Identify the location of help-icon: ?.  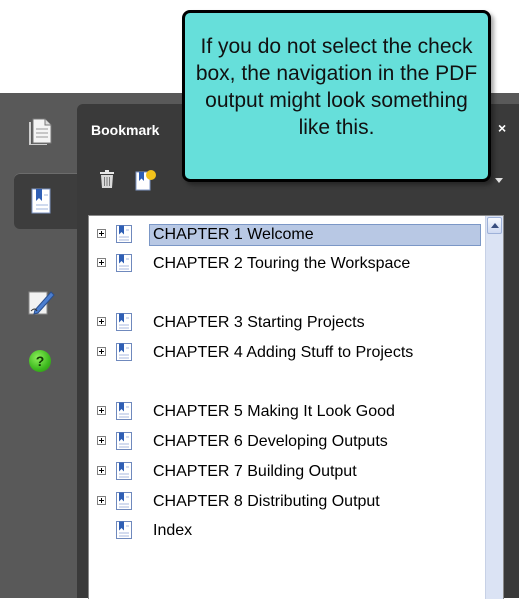
(40, 361).